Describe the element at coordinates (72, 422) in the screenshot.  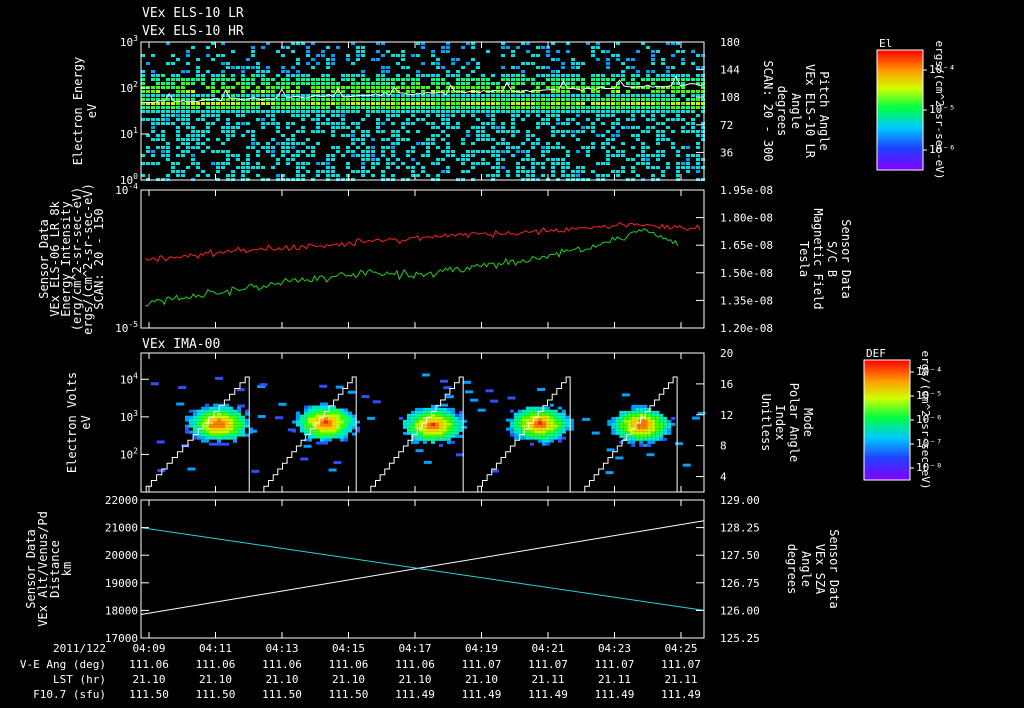
I see `y-axis-label: Electron Volts` at that location.